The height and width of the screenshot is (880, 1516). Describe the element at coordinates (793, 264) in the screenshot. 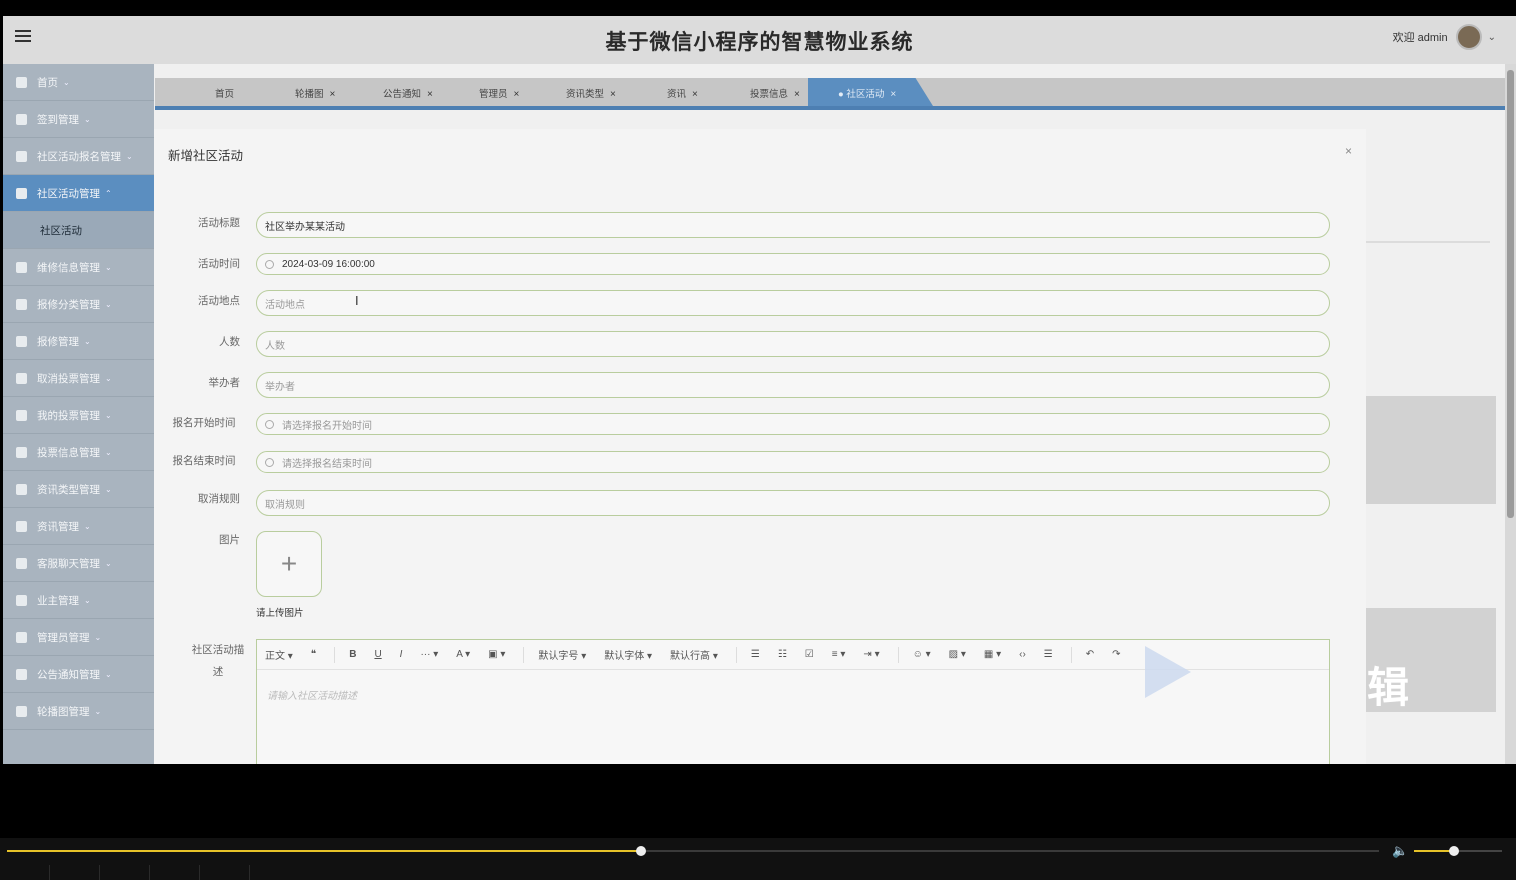

I see `time-picker: 2024-03-09 16:00:00` at that location.